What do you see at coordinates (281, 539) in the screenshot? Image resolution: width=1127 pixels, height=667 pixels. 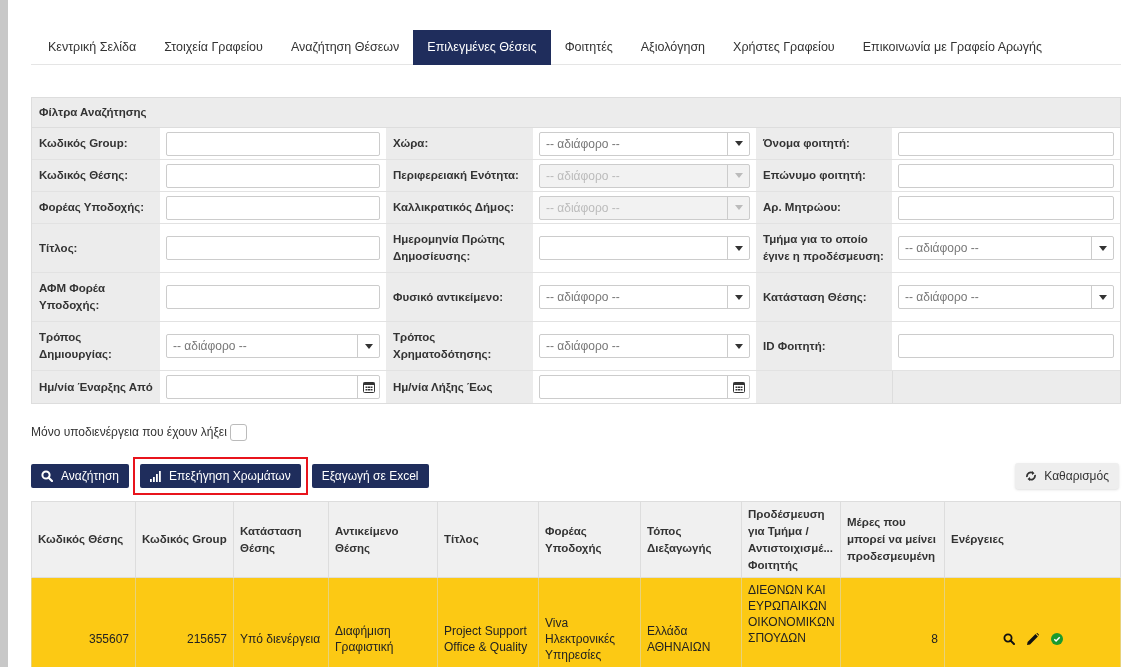 I see `column-header: Κατάσταση Θέσης` at bounding box center [281, 539].